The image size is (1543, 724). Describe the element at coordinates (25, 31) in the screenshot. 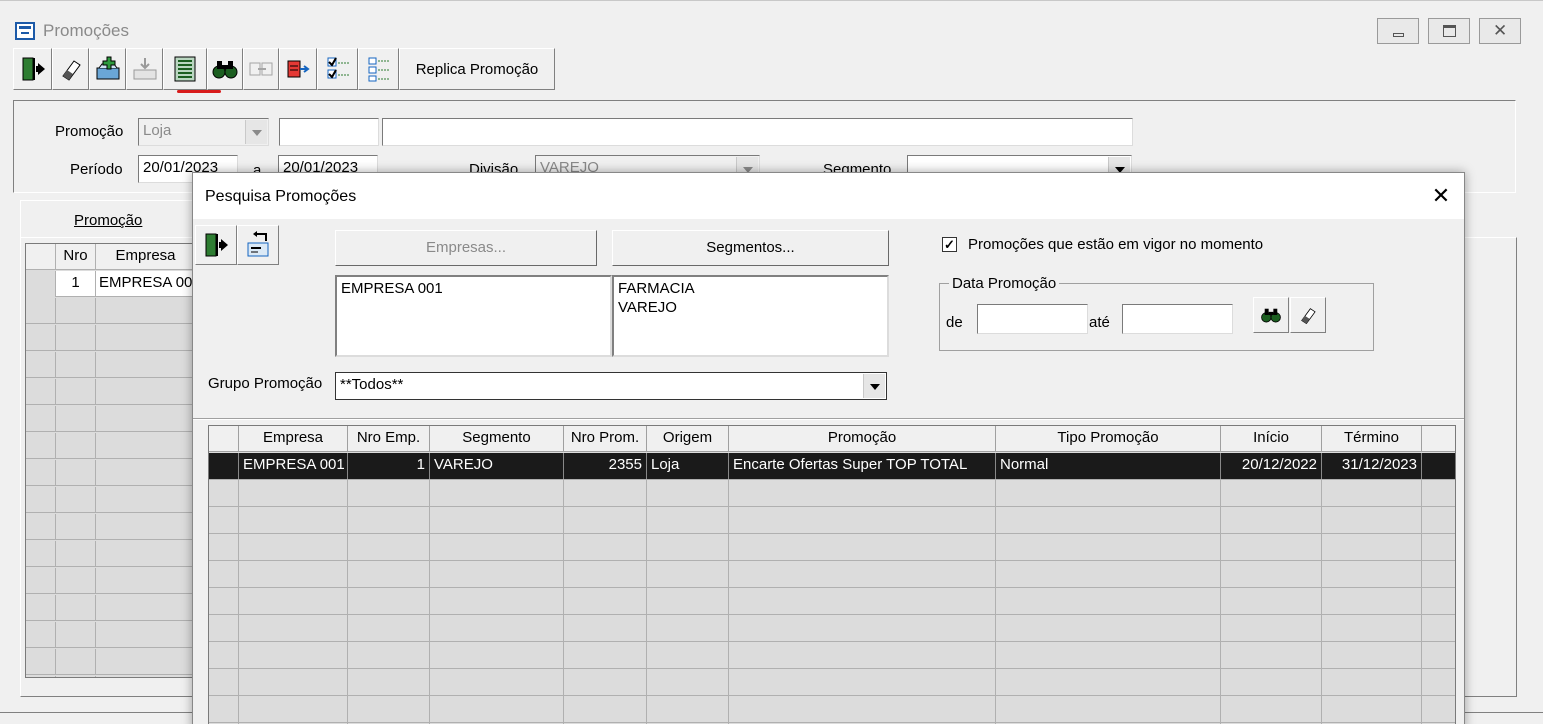

I see `window-app-icon` at that location.